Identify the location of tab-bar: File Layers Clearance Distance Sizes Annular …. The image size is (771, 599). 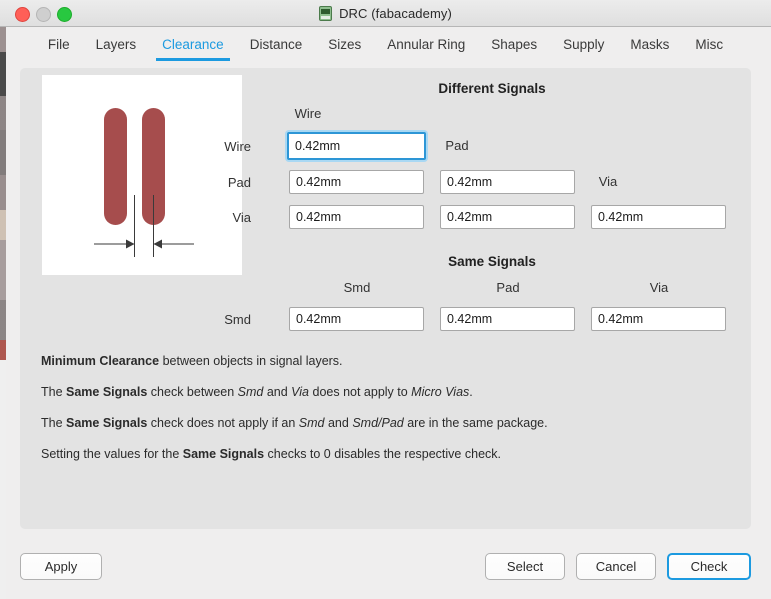
(385, 47).